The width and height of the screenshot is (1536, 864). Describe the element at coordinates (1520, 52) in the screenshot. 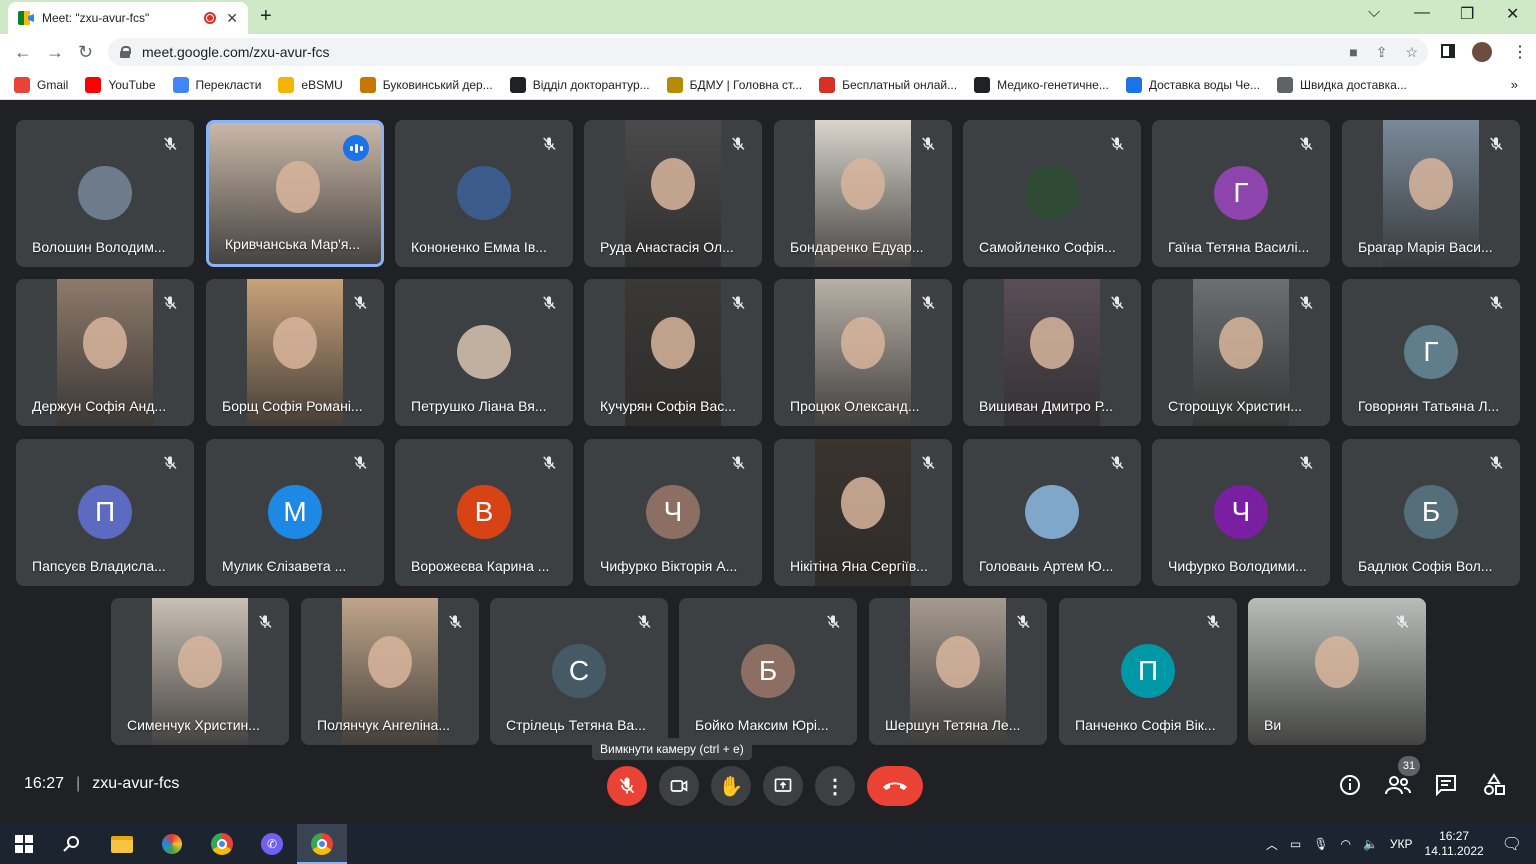

I see `browser-menu-icon: ⋮` at that location.